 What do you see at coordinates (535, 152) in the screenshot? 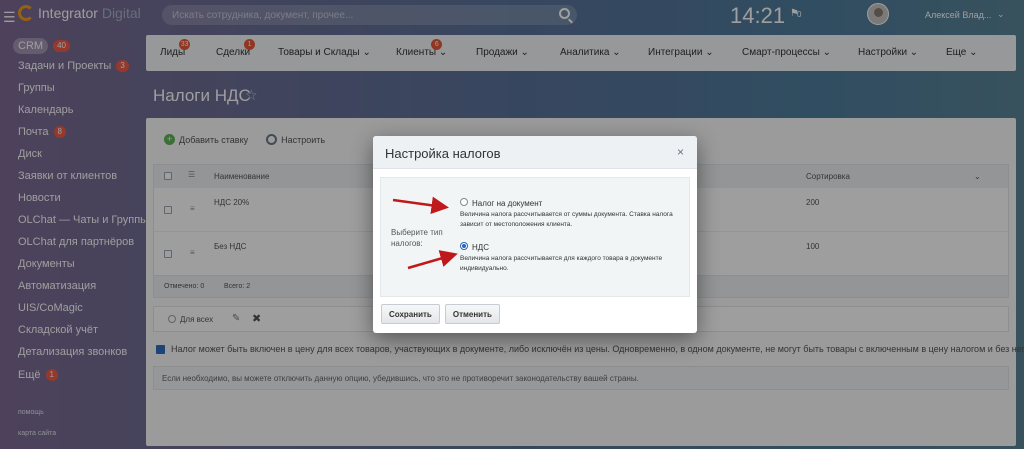
I see `dialog-header: Настройка налогов ×` at bounding box center [535, 152].